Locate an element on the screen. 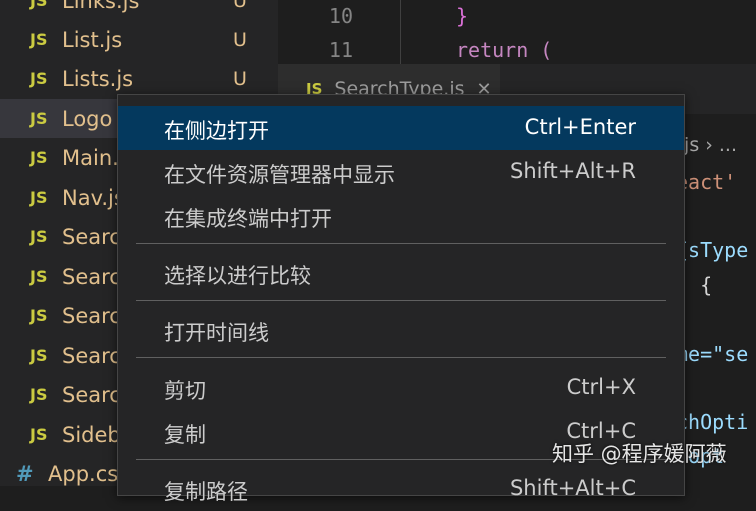 This screenshot has width=756, height=511. menu-item-shortcut: Ctrl+X is located at coordinates (601, 387).